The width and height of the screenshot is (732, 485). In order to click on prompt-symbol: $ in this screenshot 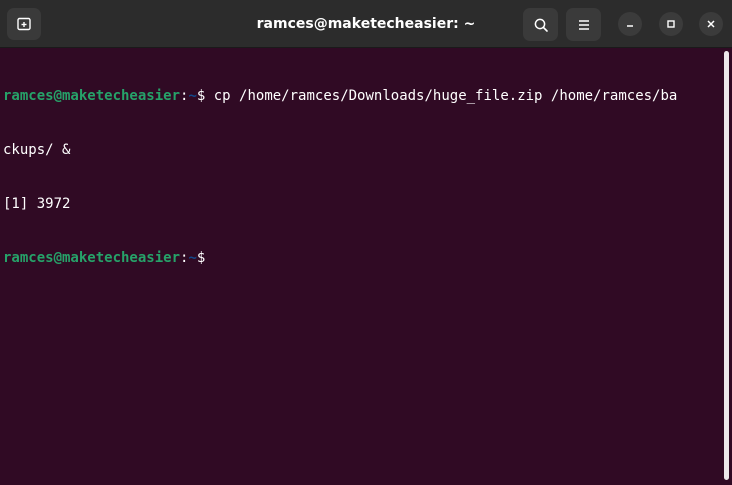, I will do `click(201, 258)`.